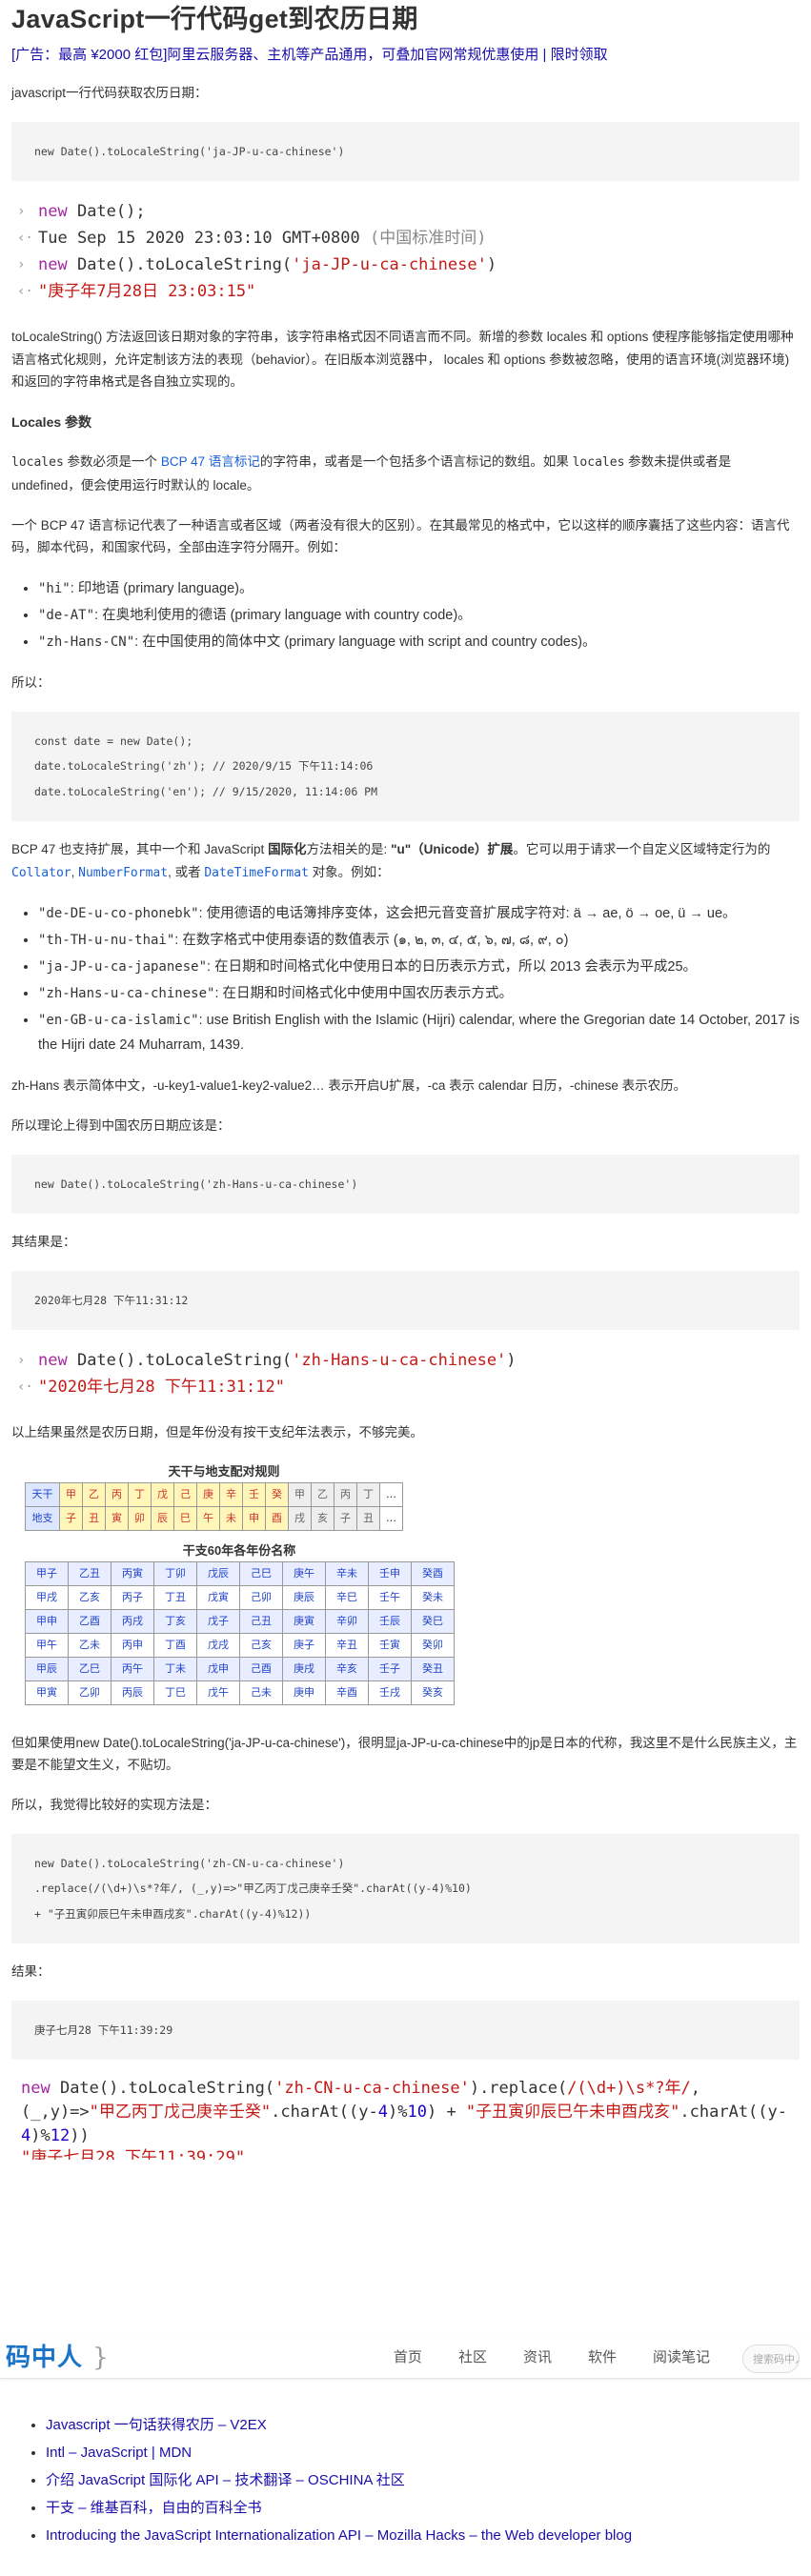  What do you see at coordinates (390, 1645) in the screenshot?
I see `table-cell: 壬寅` at bounding box center [390, 1645].